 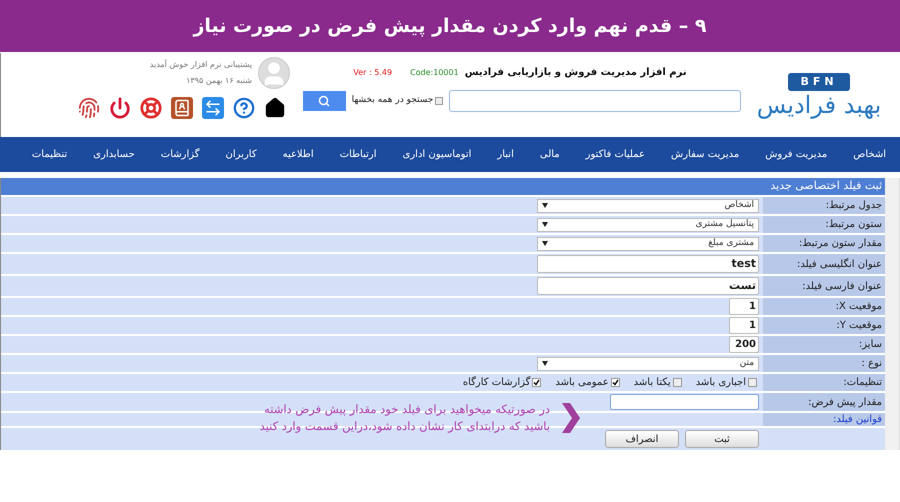 I want to click on app-title: نرم افزار مدیریت فروش و بازاریابی فرادیس, so click(x=575, y=73).